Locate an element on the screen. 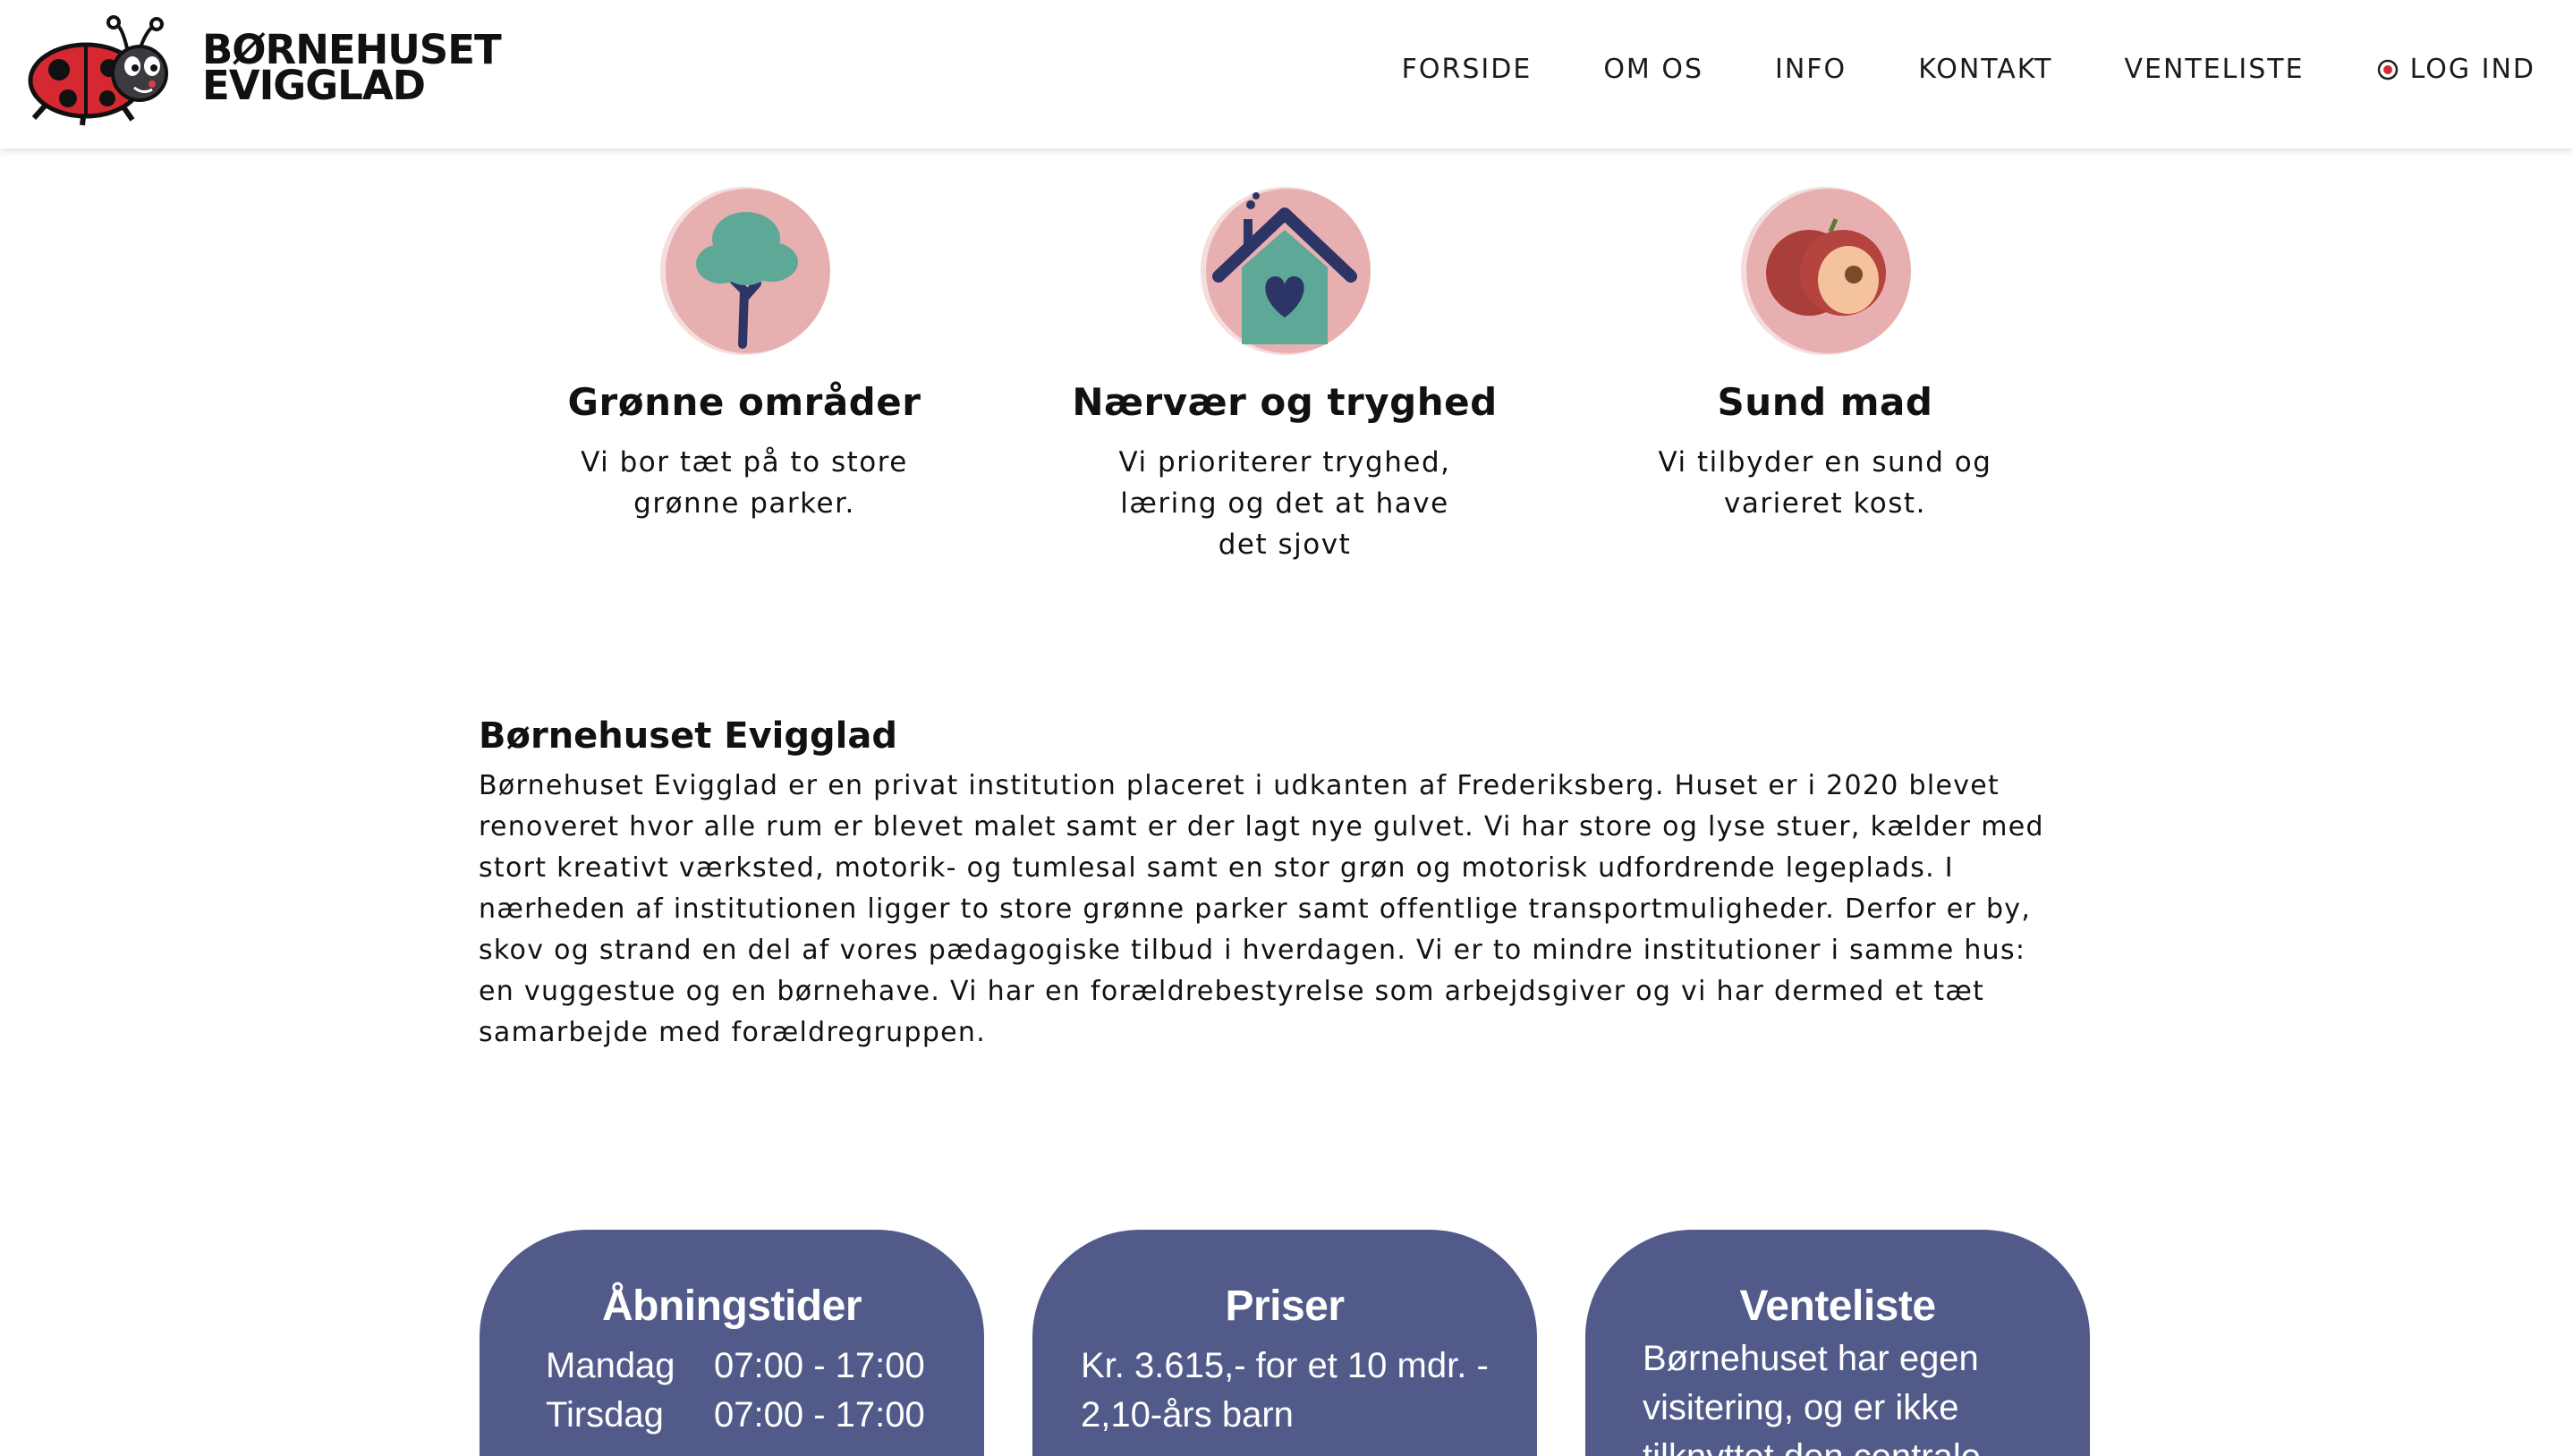  nav-log-ind: LOG IND is located at coordinates (2455, 69).